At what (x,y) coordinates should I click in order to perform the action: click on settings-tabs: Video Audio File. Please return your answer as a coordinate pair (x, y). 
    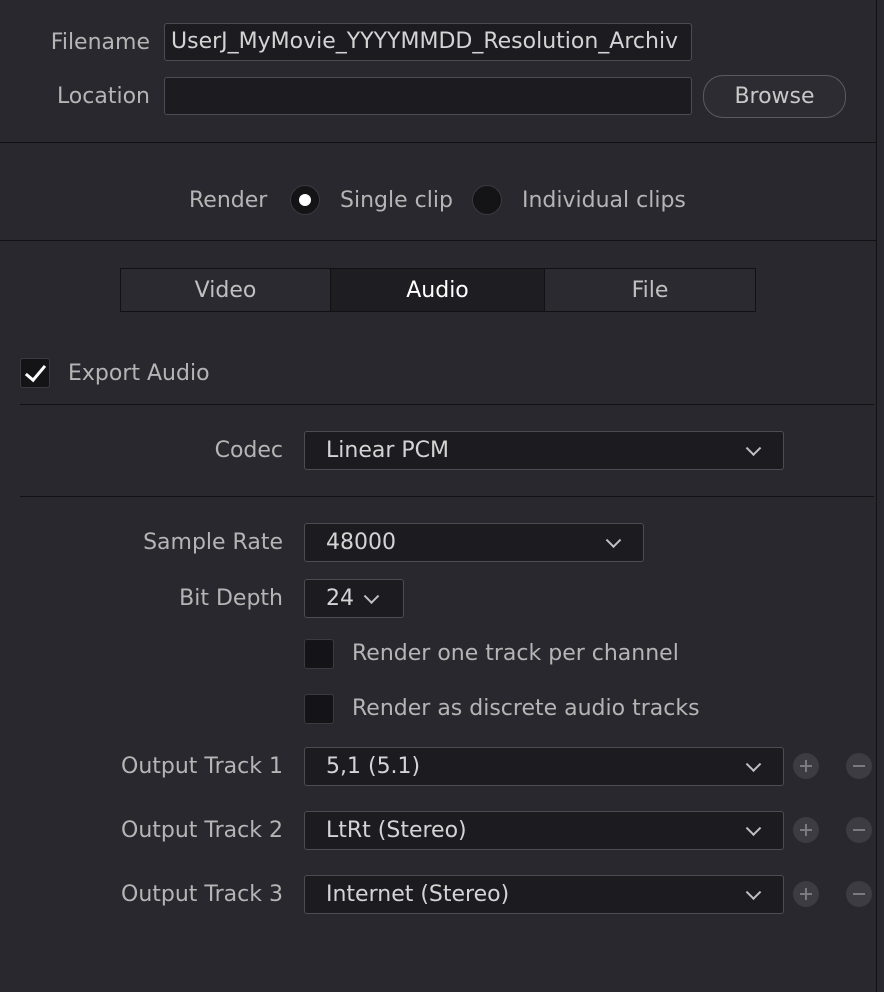
    Looking at the image, I should click on (438, 290).